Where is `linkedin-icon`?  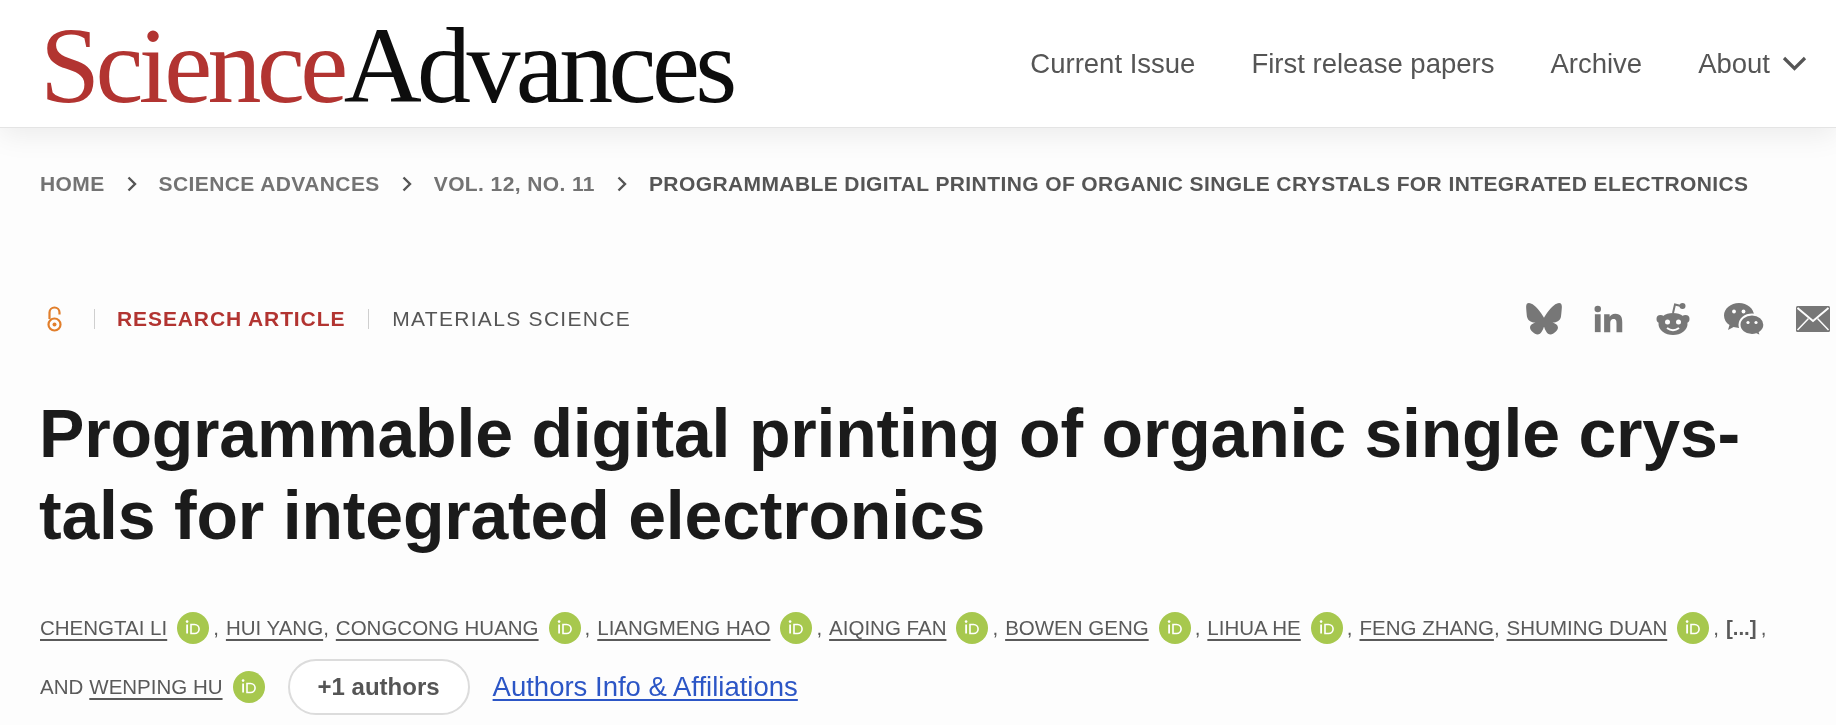 linkedin-icon is located at coordinates (1608, 319).